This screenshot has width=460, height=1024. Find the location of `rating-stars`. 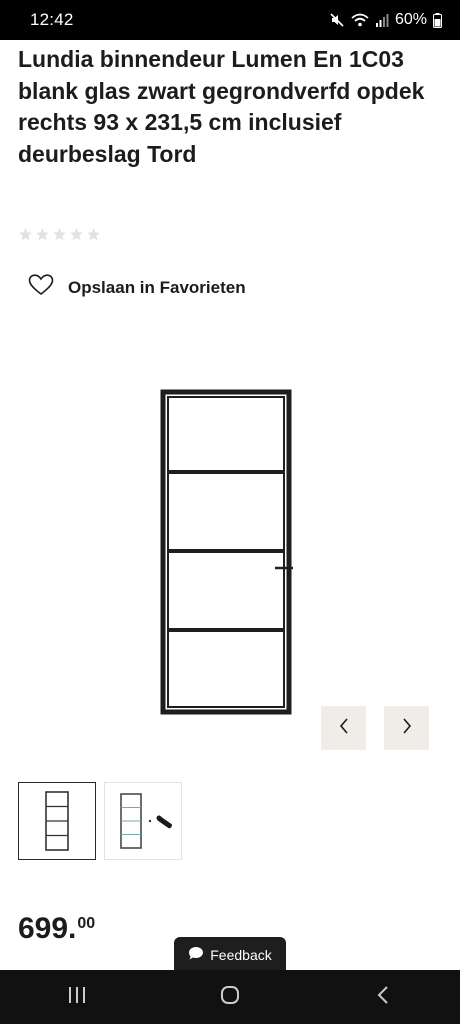

rating-stars is located at coordinates (59, 237).